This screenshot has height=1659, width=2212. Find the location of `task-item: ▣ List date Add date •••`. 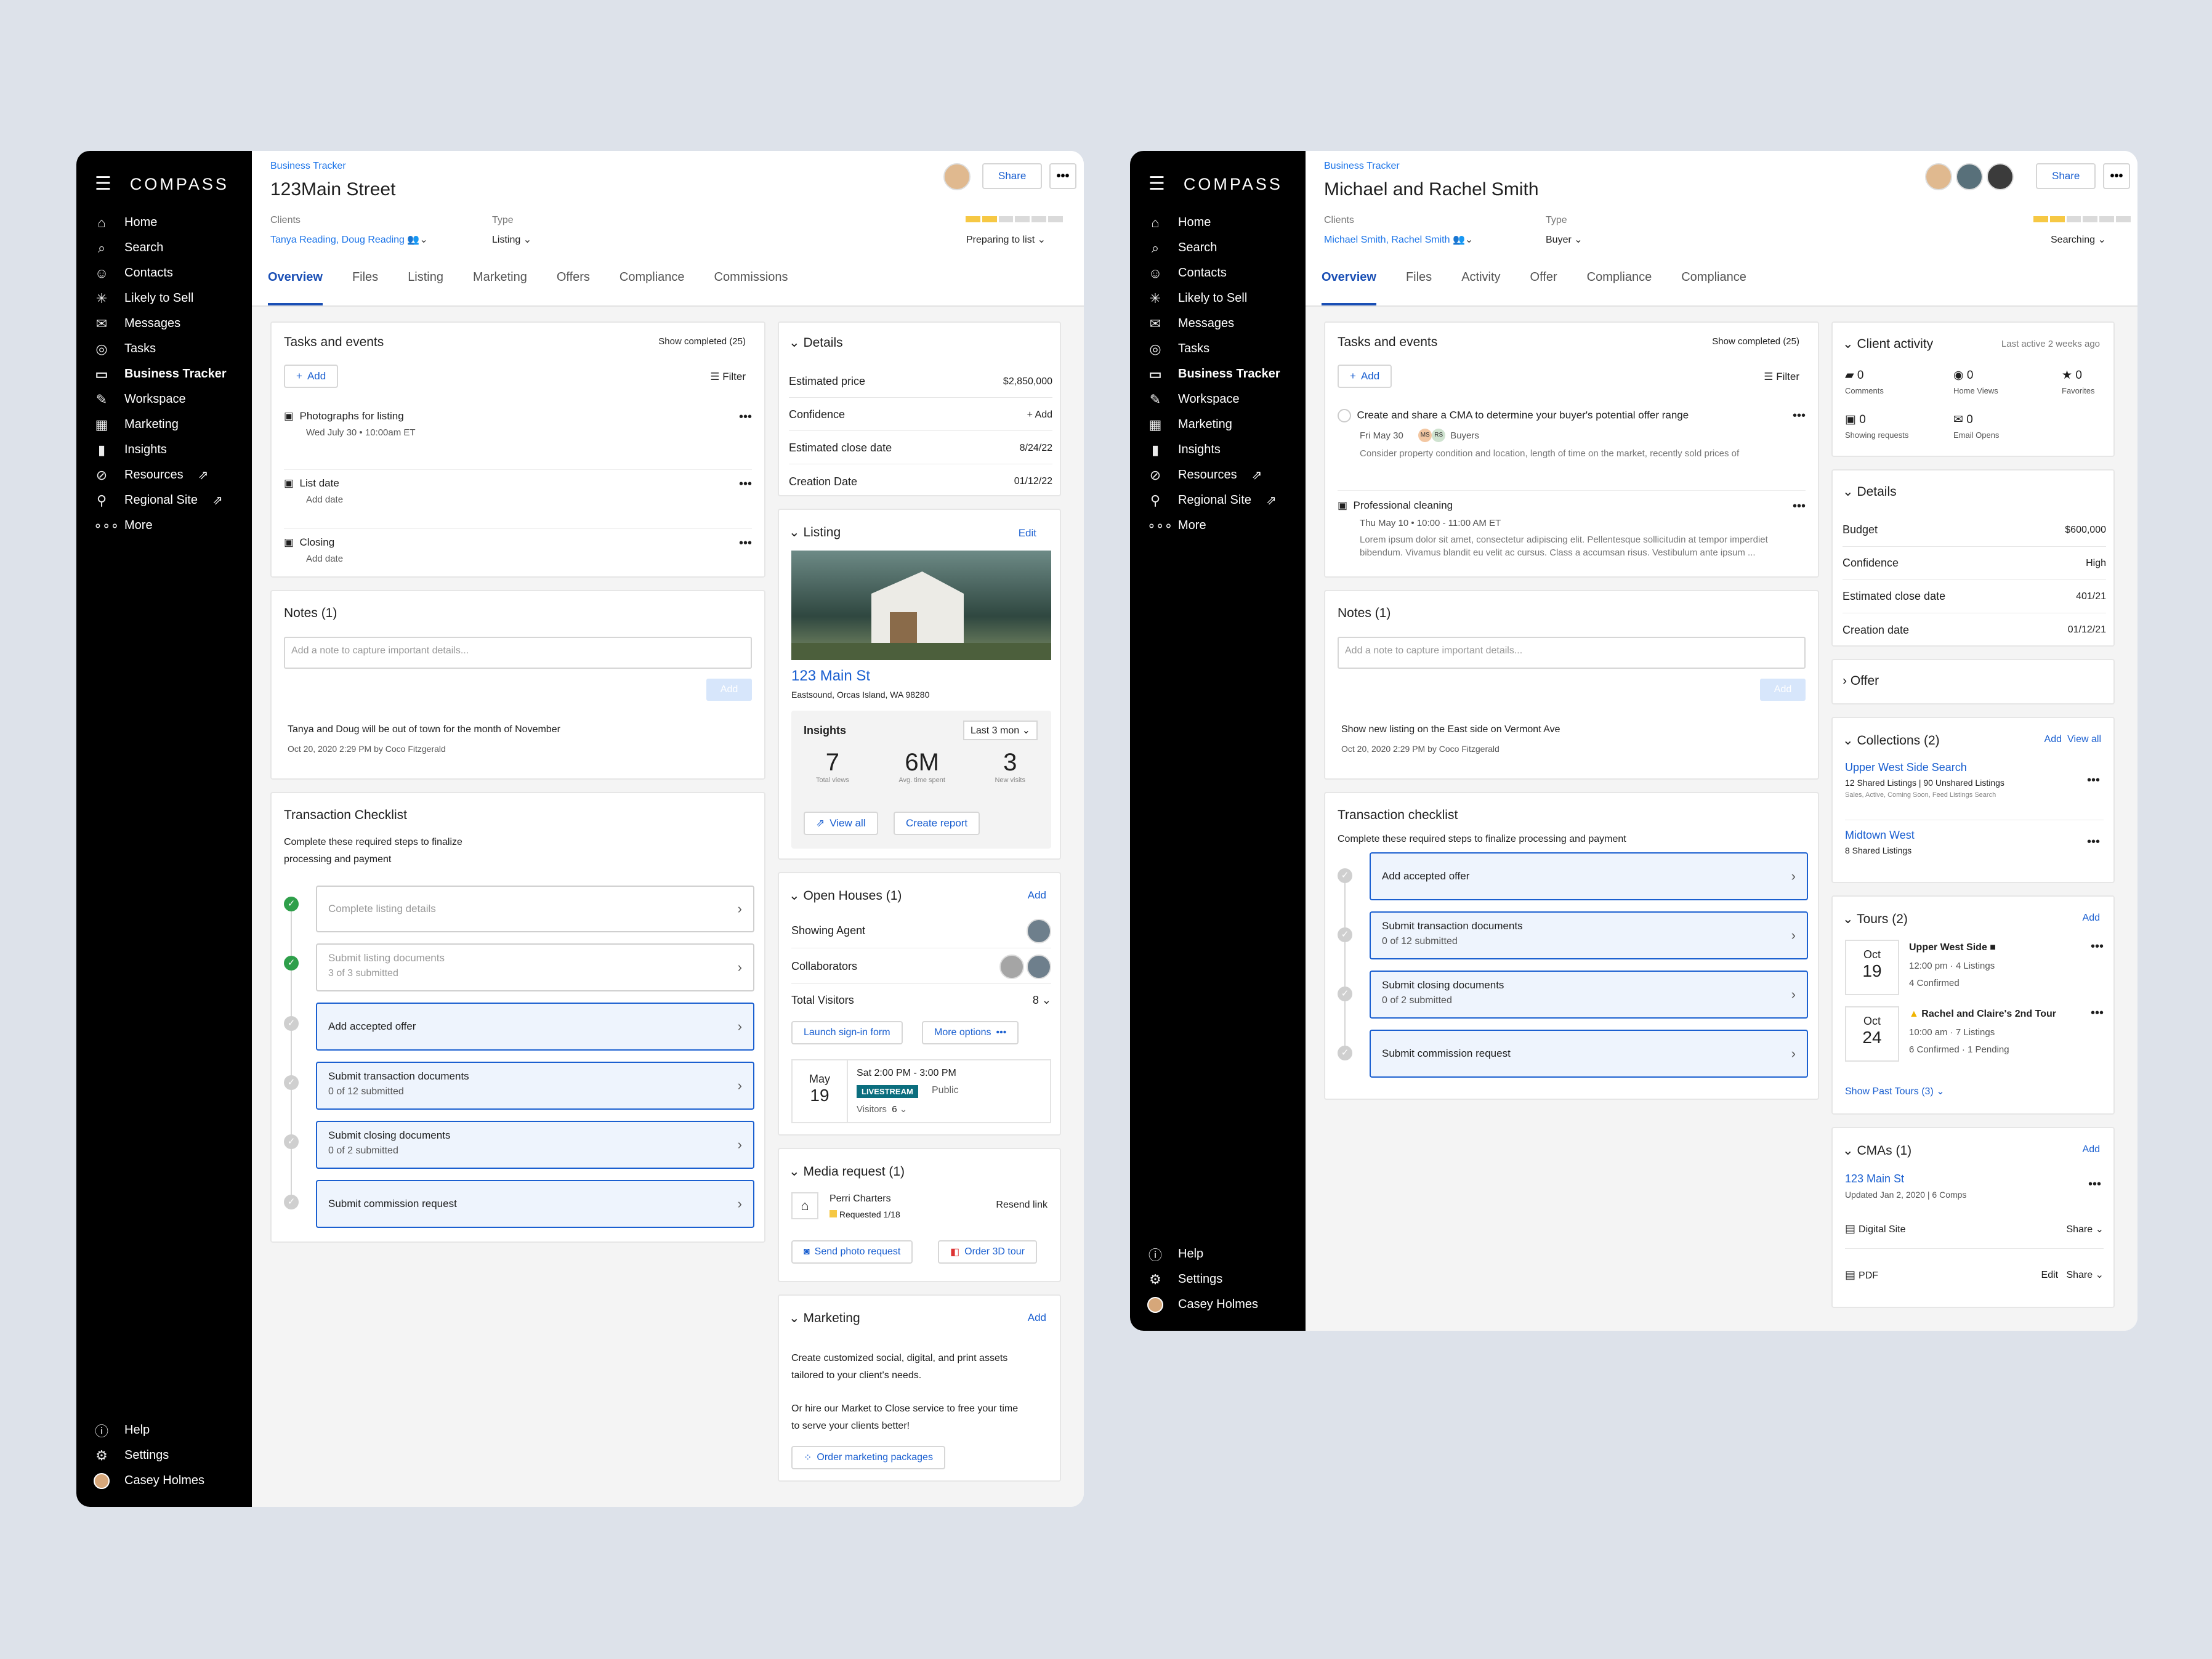

task-item: ▣ List date Add date ••• is located at coordinates (518, 487).